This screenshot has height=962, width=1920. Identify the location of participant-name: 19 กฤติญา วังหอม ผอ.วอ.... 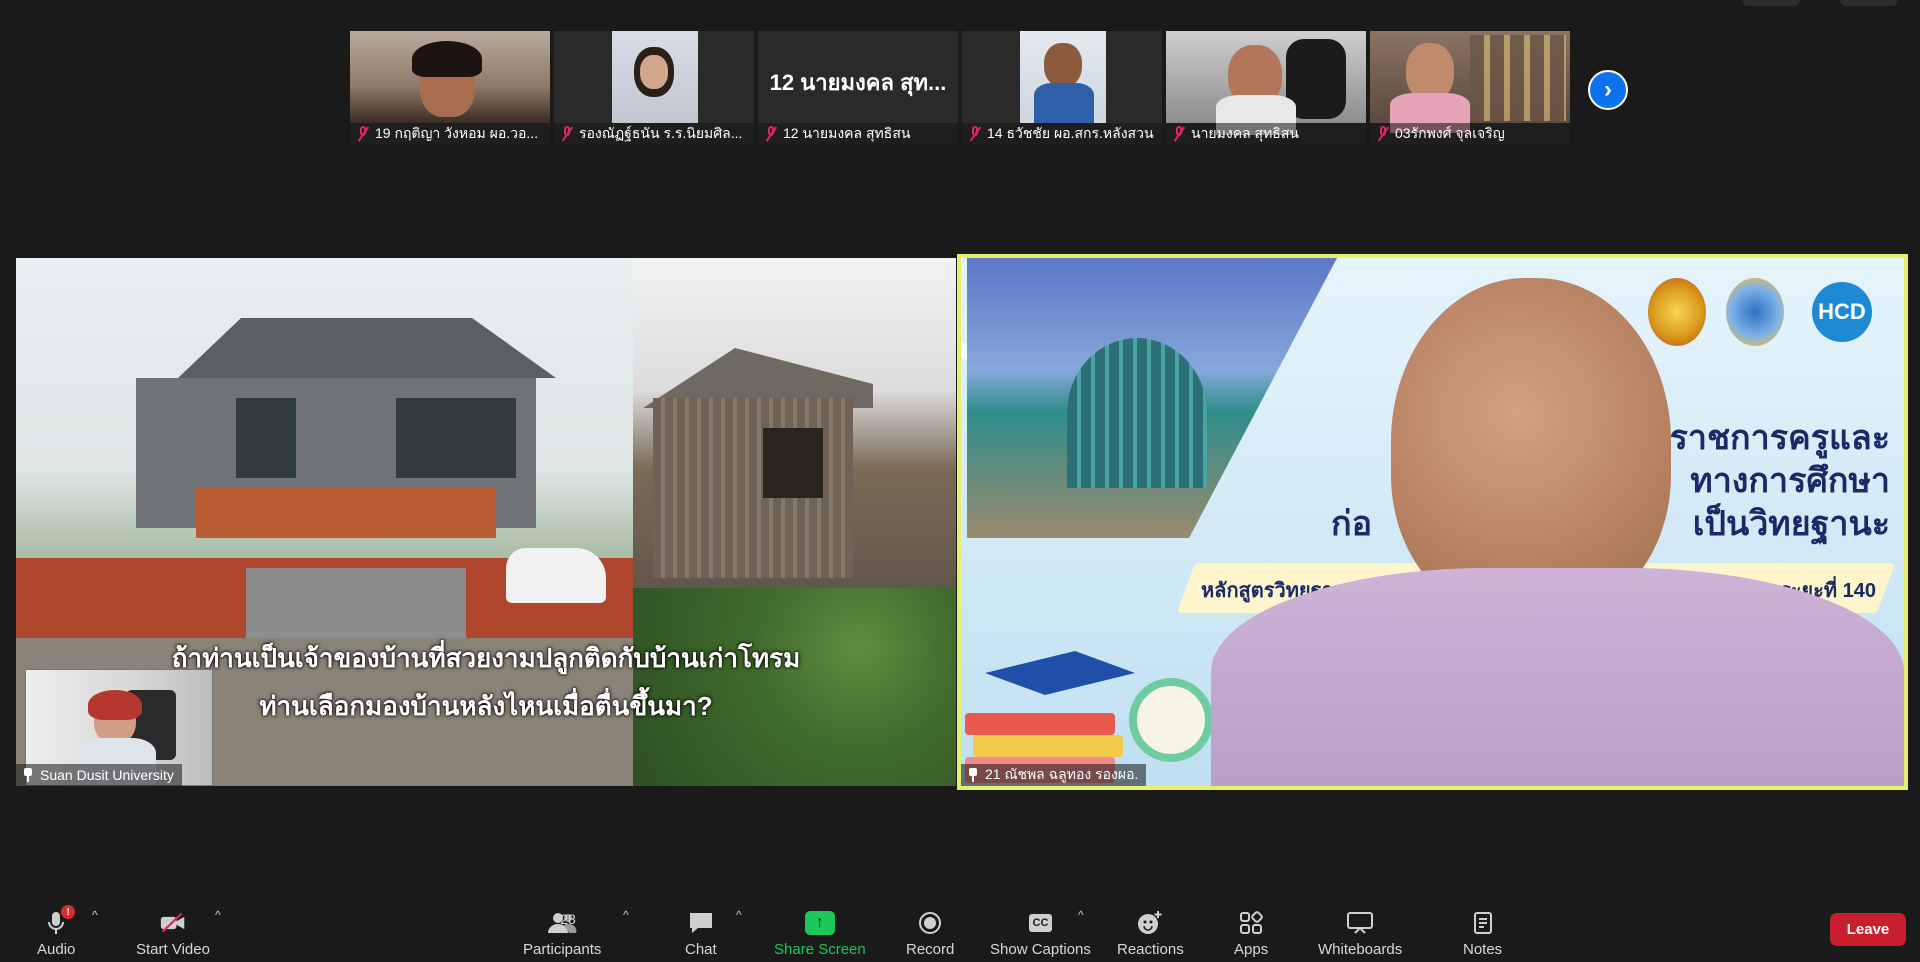
(457, 133).